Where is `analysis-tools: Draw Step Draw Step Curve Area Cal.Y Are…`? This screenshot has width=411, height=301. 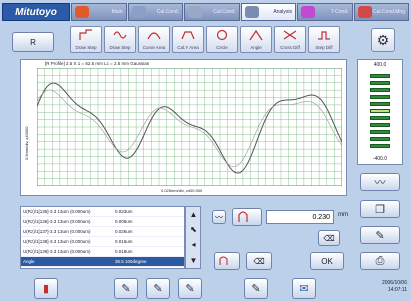
analysis-tools: Draw Step Draw Step Curve Area Cal.Y Are… is located at coordinates (206, 40).